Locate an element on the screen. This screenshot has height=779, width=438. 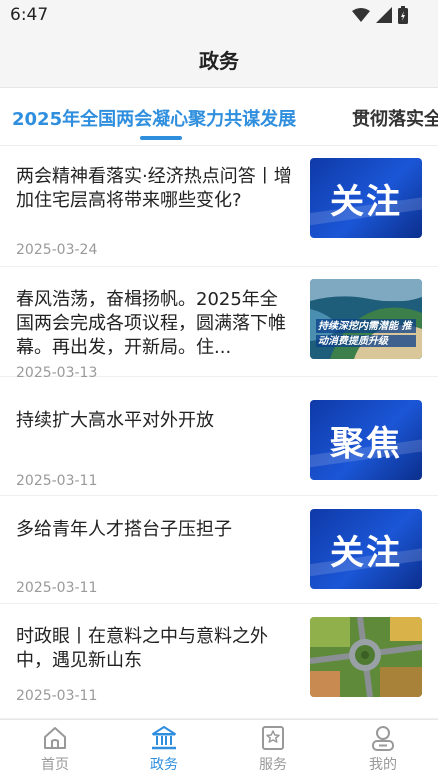
list-item: 多给青年人才搭台子压担子 2025-03-11 关注 is located at coordinates (219, 550).